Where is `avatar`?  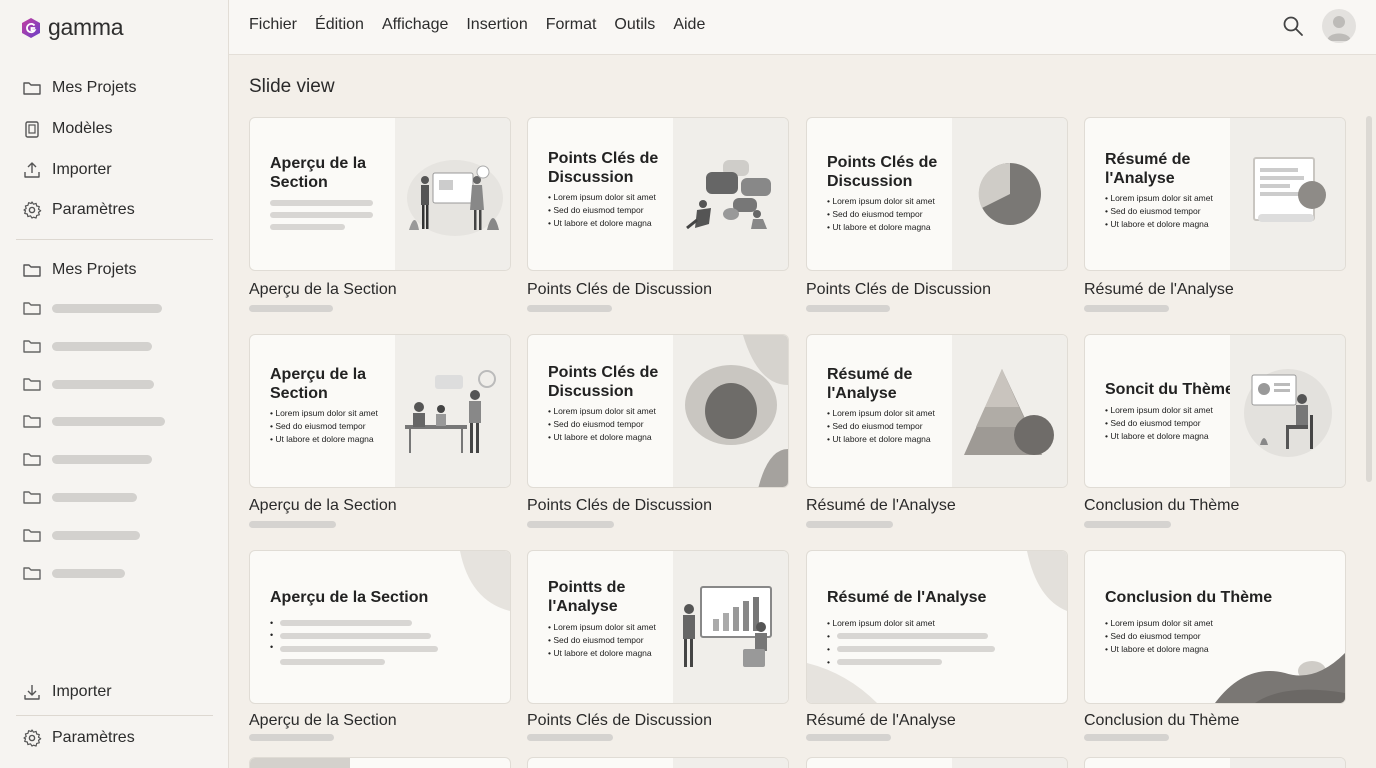 avatar is located at coordinates (1339, 26).